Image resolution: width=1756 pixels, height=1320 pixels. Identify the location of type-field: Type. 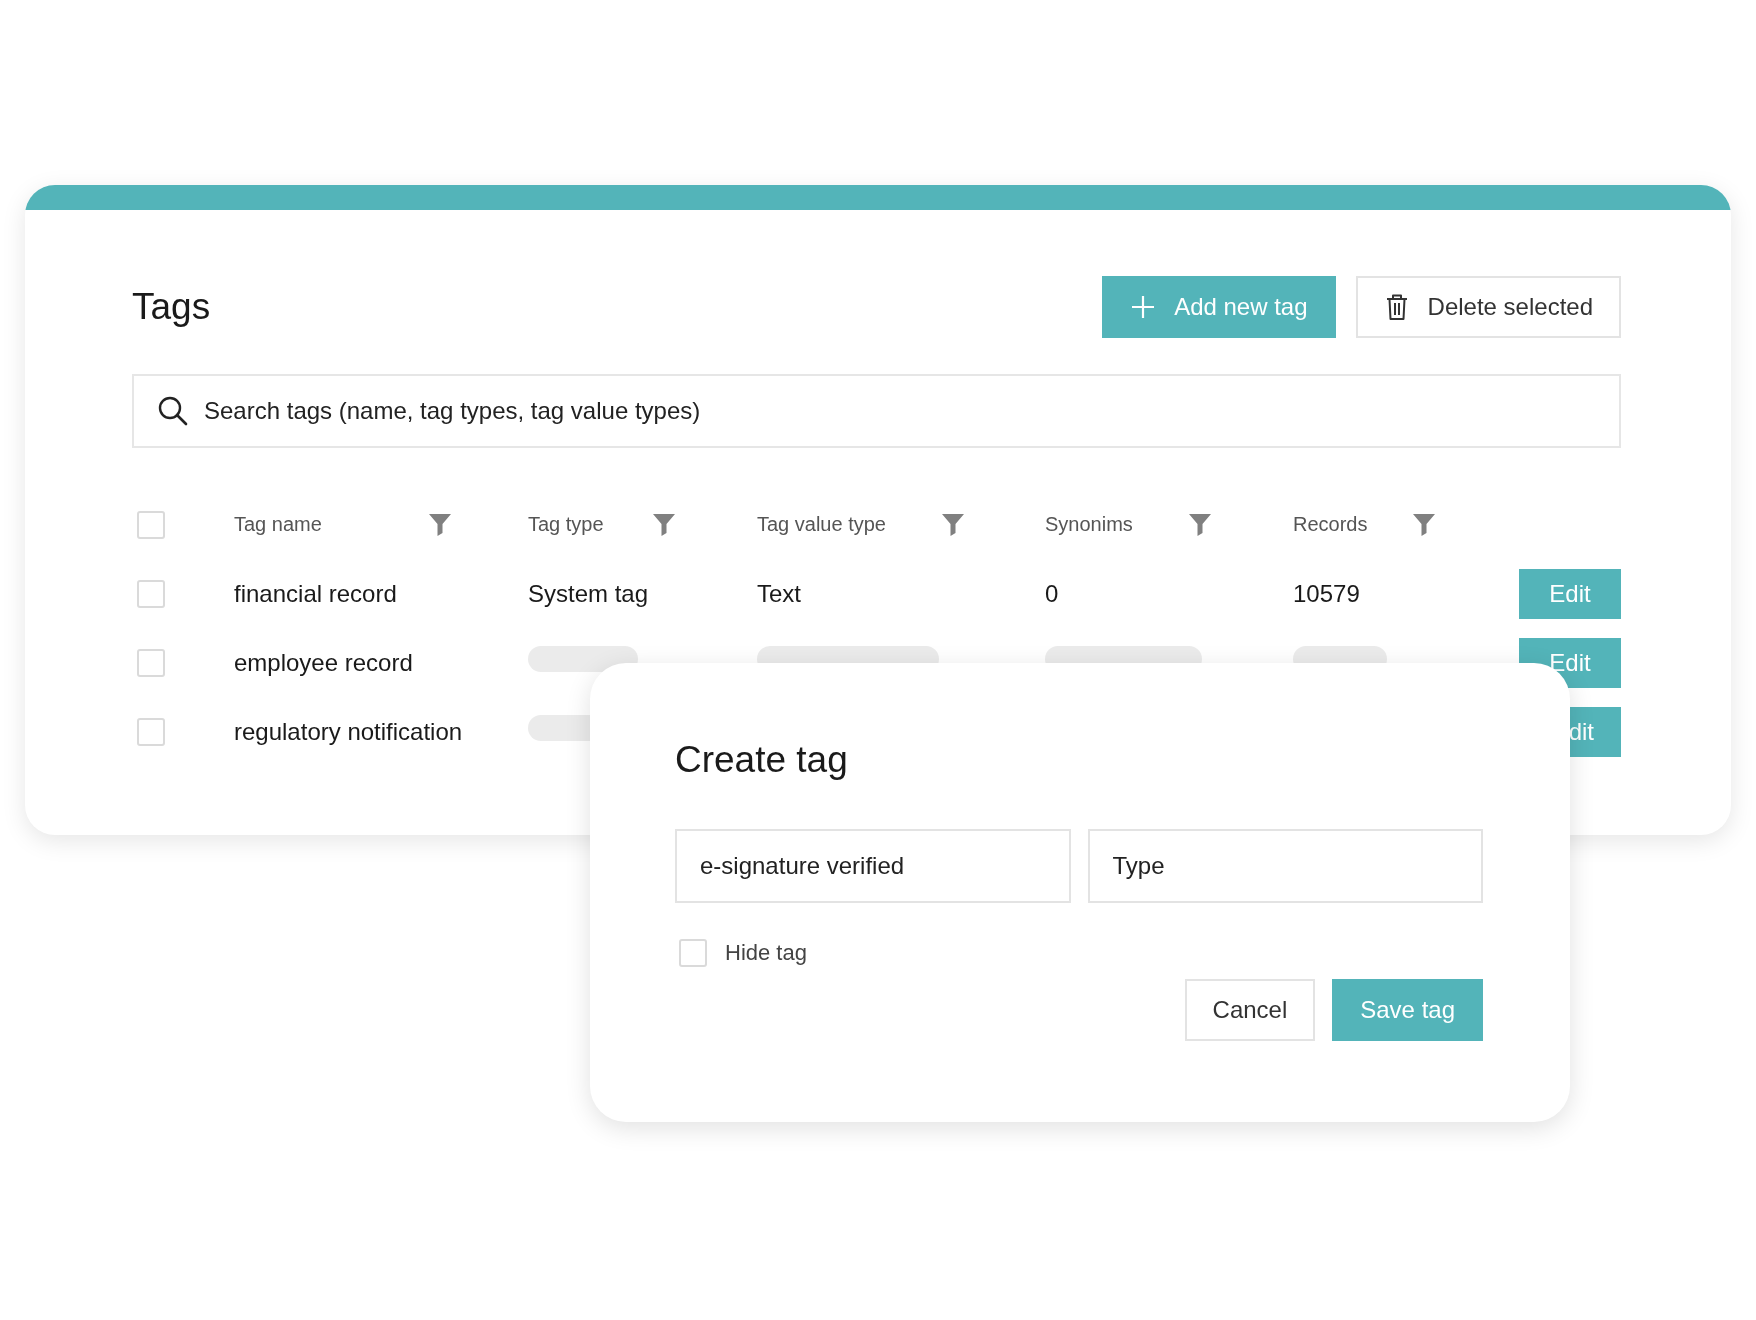
(1285, 866).